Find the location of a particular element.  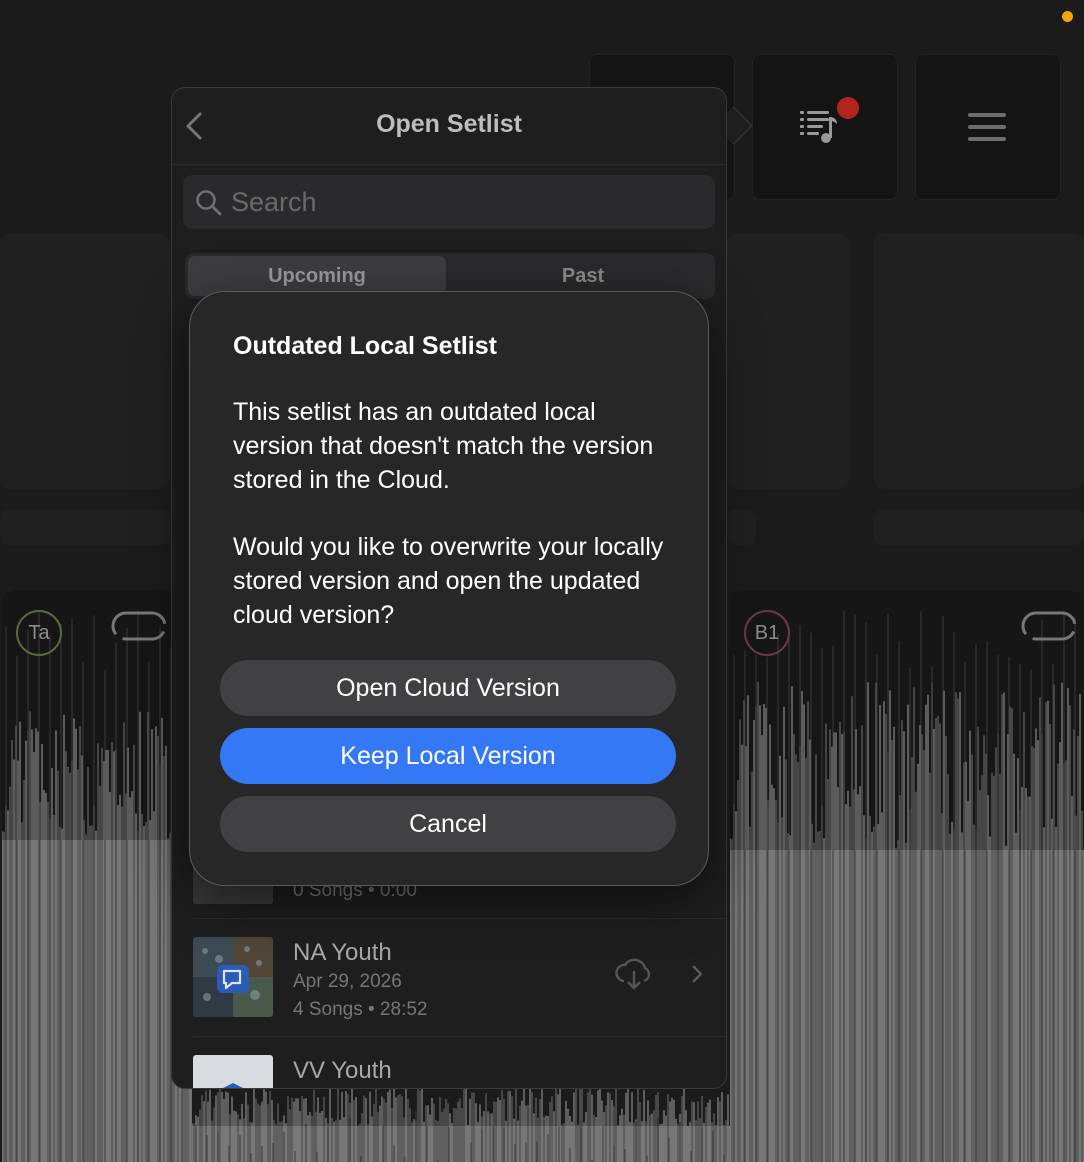

hamburger-icon is located at coordinates (988, 127).